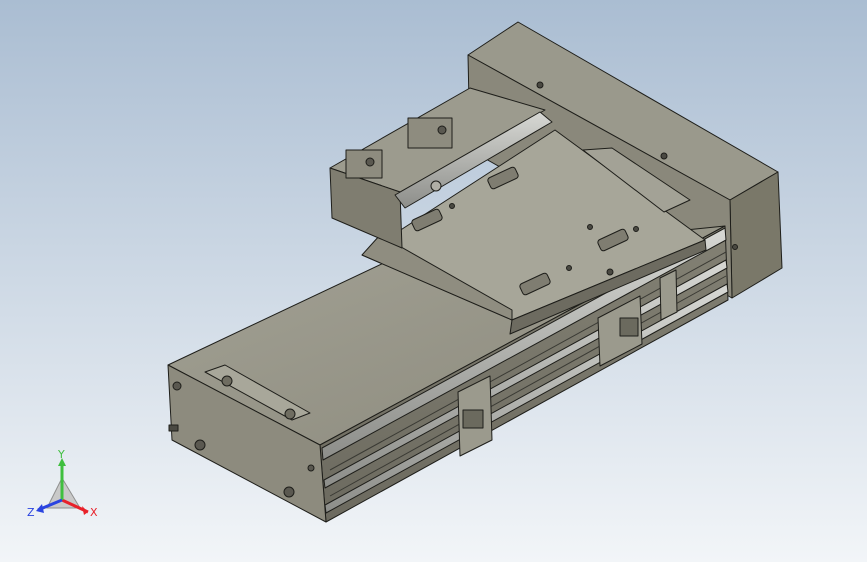  What do you see at coordinates (364, 164) in the screenshot?
I see `clamp-block-left` at bounding box center [364, 164].